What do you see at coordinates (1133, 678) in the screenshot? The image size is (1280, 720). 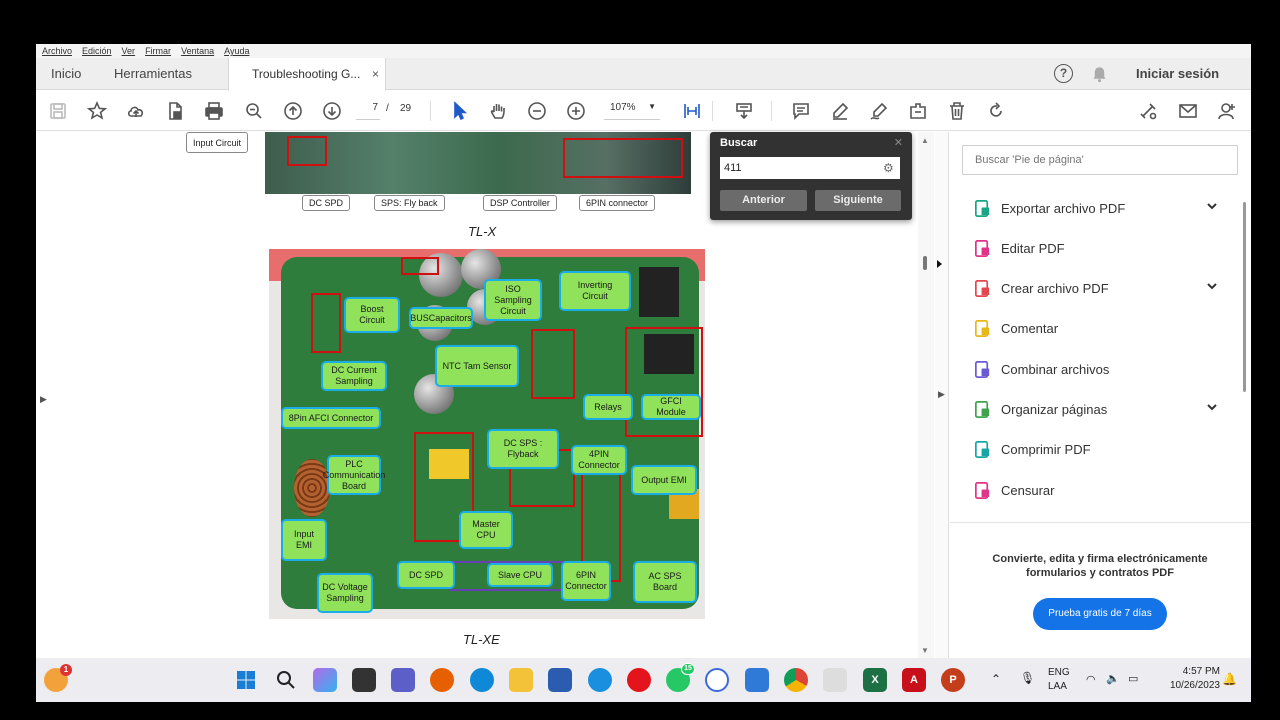 I see `battery-icon: ▭` at bounding box center [1133, 678].